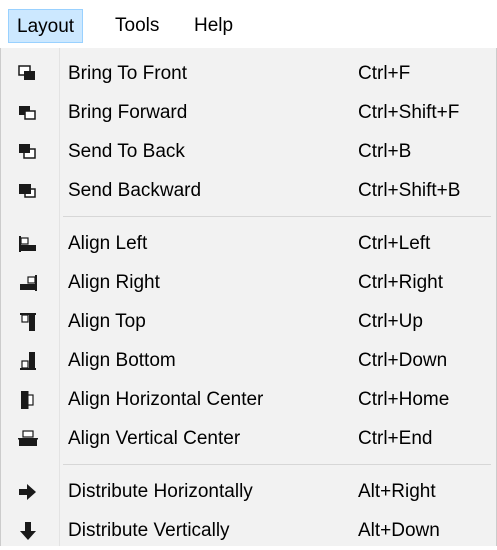  What do you see at coordinates (114, 282) in the screenshot?
I see `menu-item-label: Align Right` at bounding box center [114, 282].